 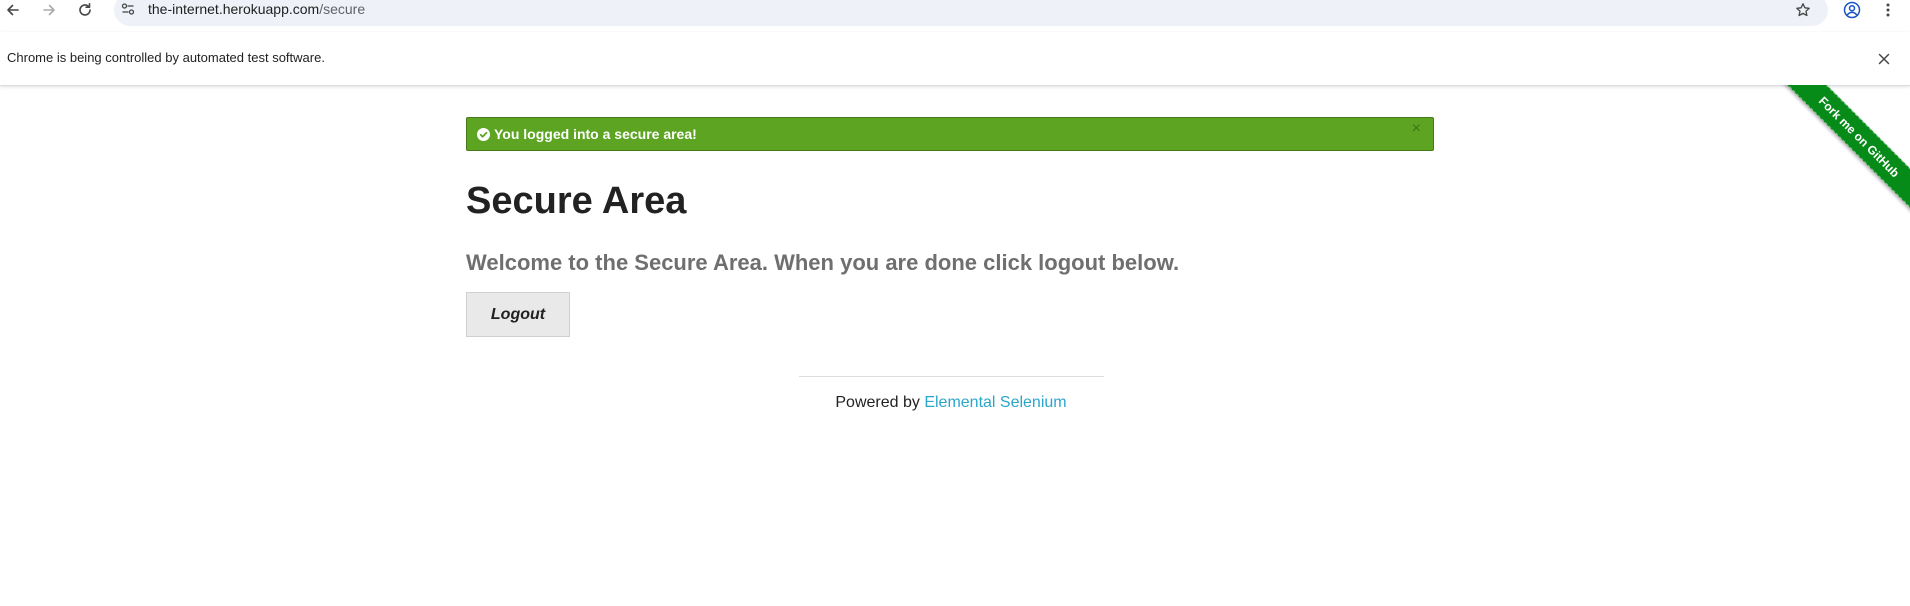 I want to click on bookmark-button, so click(x=1803, y=10).